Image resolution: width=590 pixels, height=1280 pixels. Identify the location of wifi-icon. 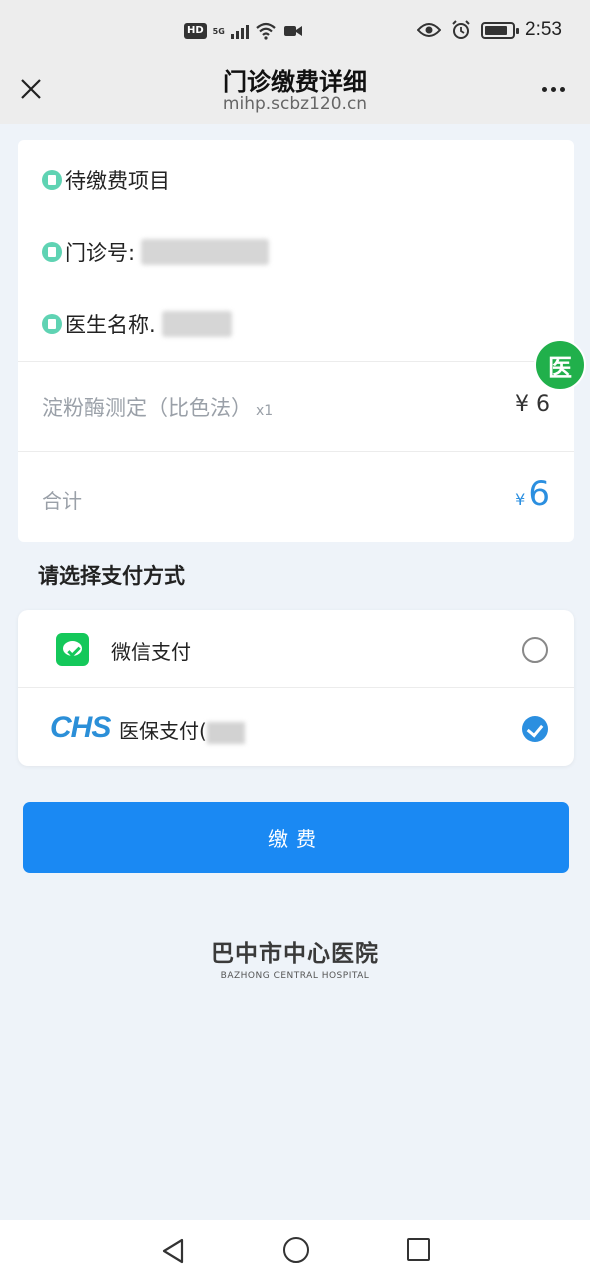
(266, 31).